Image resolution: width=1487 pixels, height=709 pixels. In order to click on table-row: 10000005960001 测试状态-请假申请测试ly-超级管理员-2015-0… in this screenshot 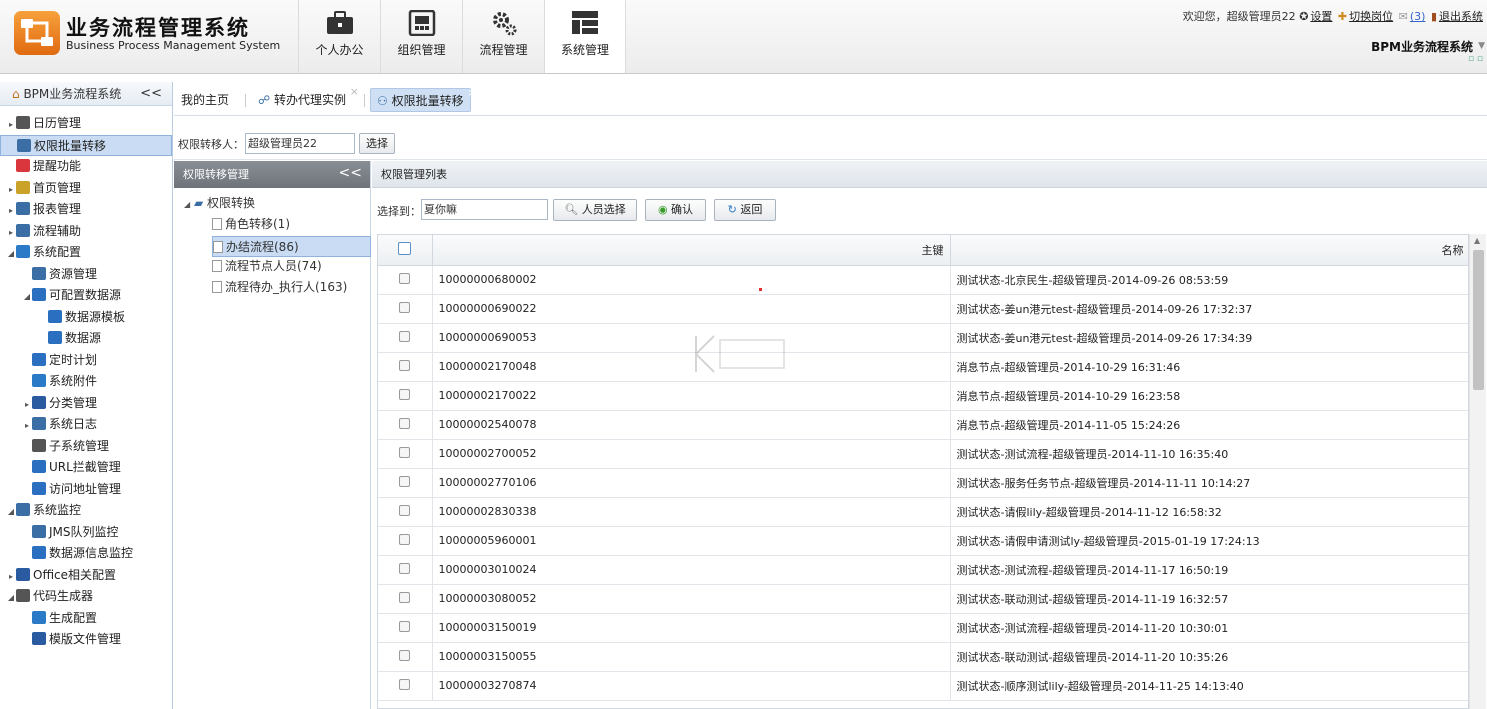, I will do `click(923, 541)`.